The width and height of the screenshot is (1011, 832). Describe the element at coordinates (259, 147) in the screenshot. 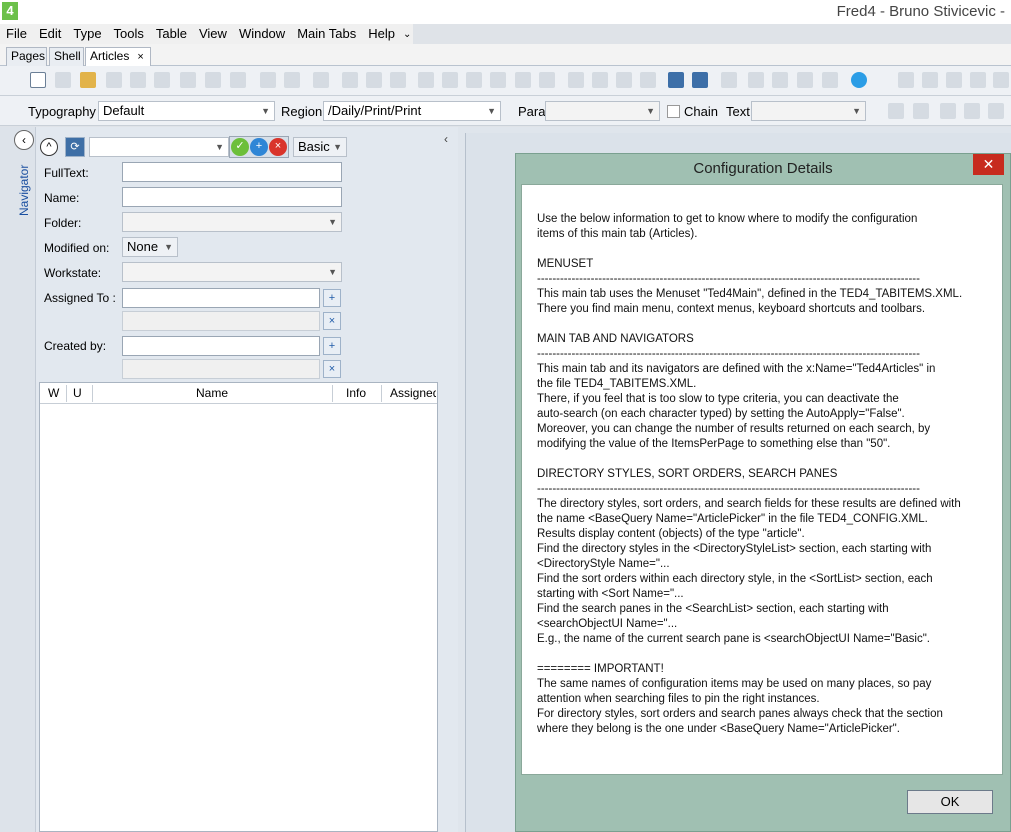

I see `add-icon: +` at that location.